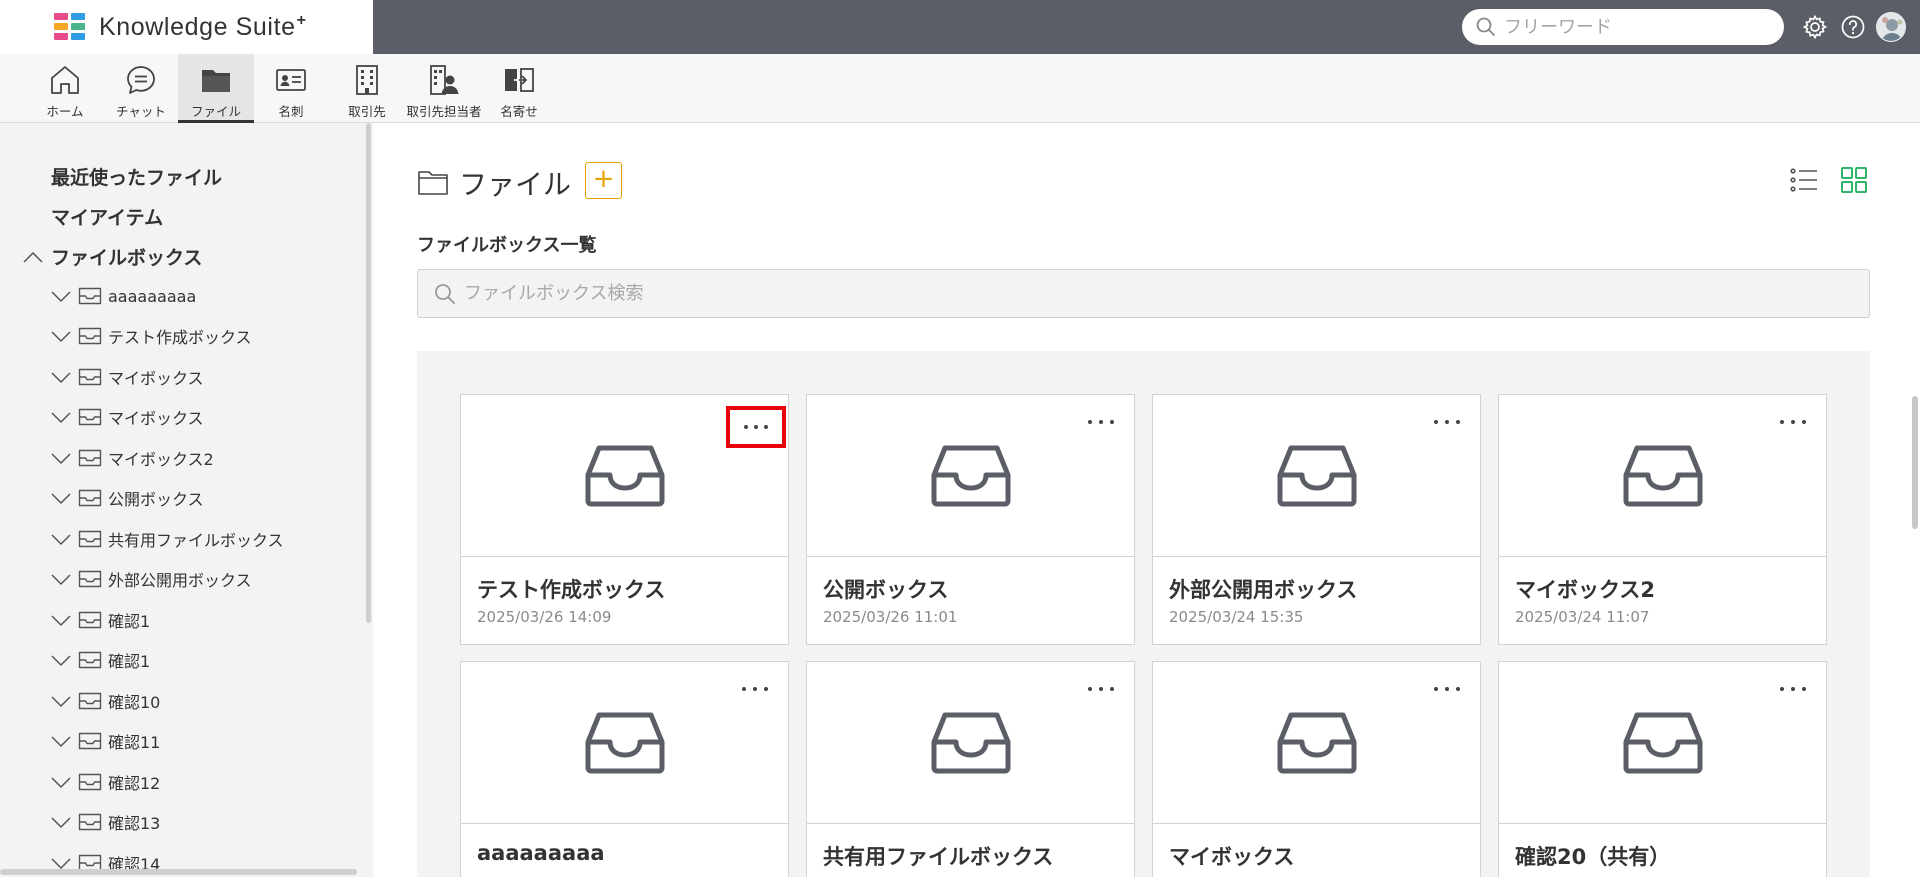  What do you see at coordinates (515, 184) in the screenshot?
I see `page-title: ファイル` at bounding box center [515, 184].